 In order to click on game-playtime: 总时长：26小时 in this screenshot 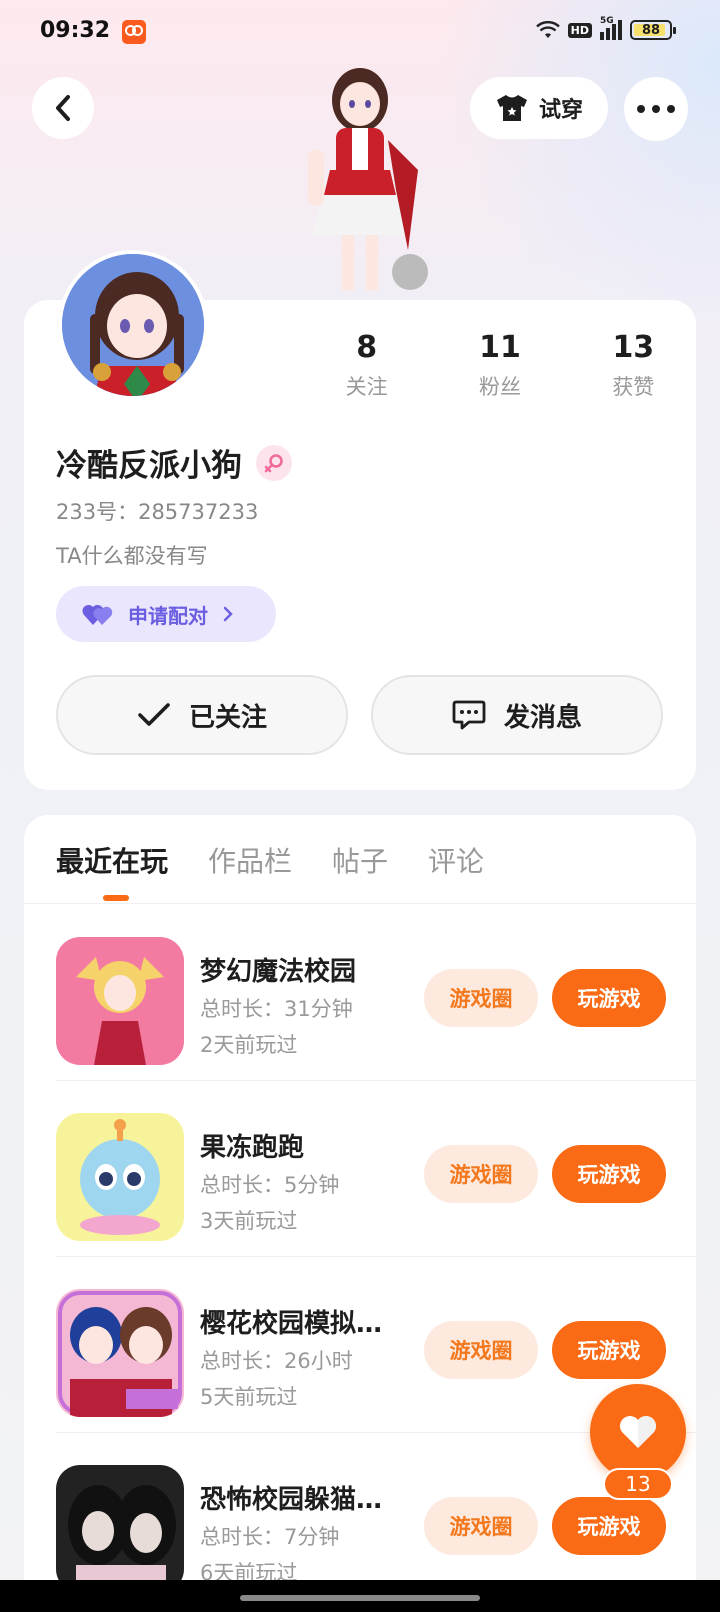, I will do `click(276, 1361)`.